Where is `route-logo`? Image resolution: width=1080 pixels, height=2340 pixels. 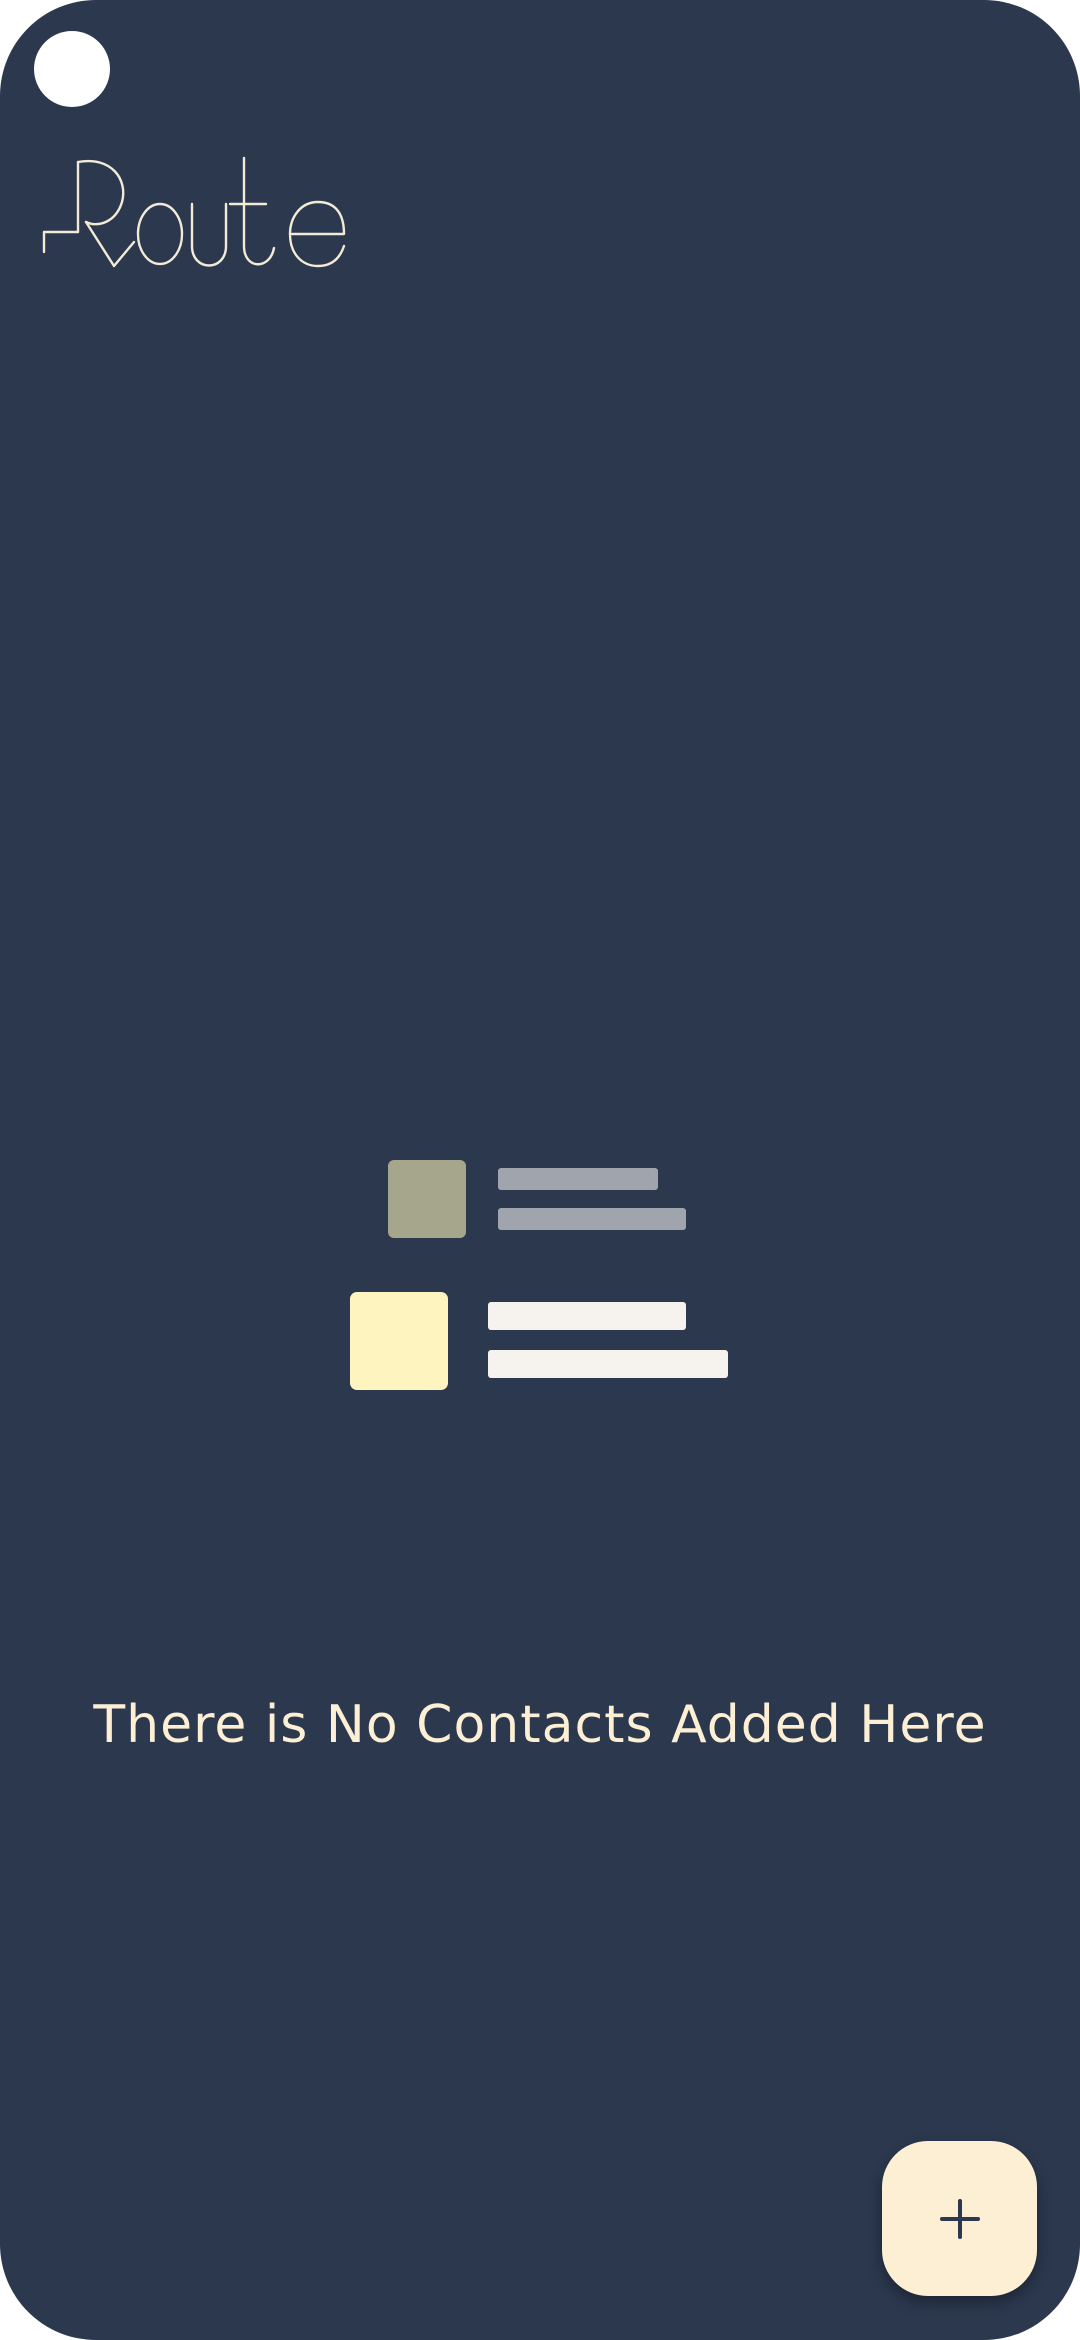 route-logo is located at coordinates (205, 215).